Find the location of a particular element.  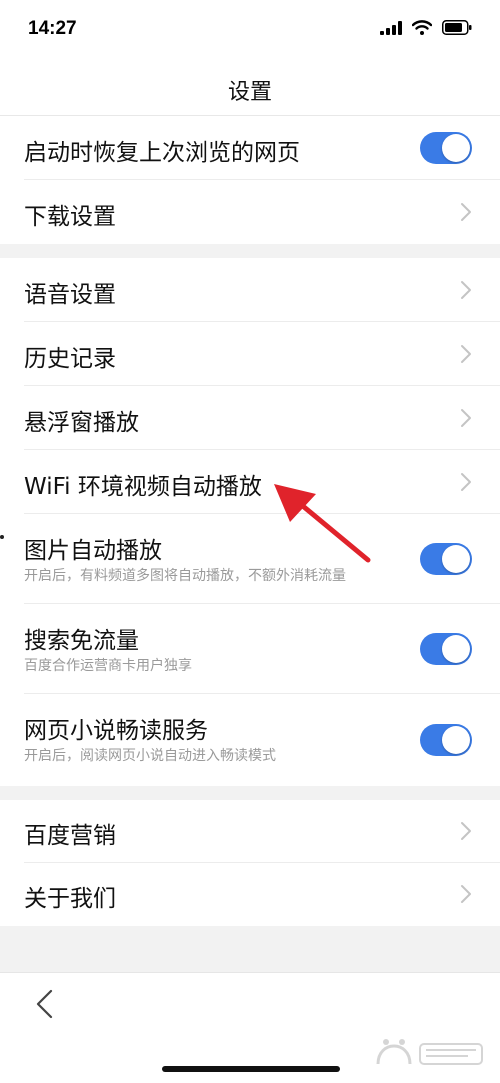

wifi-icon is located at coordinates (422, 27).